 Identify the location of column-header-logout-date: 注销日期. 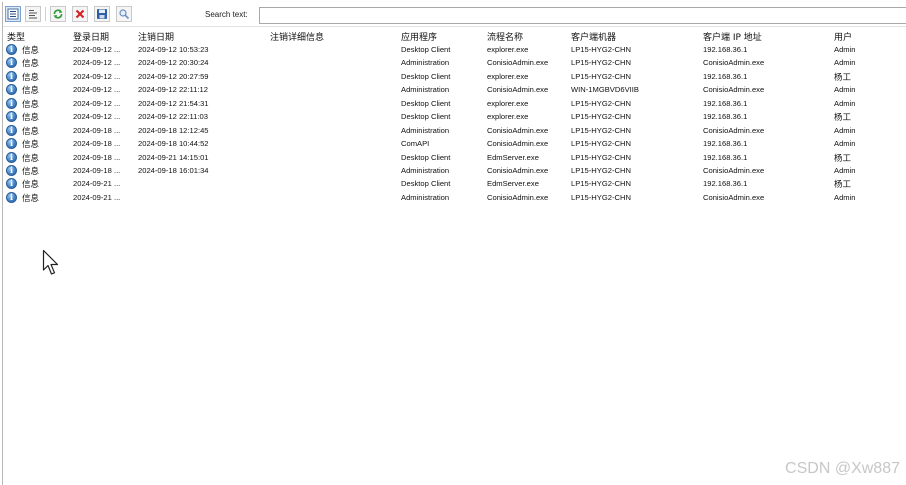
(156, 36).